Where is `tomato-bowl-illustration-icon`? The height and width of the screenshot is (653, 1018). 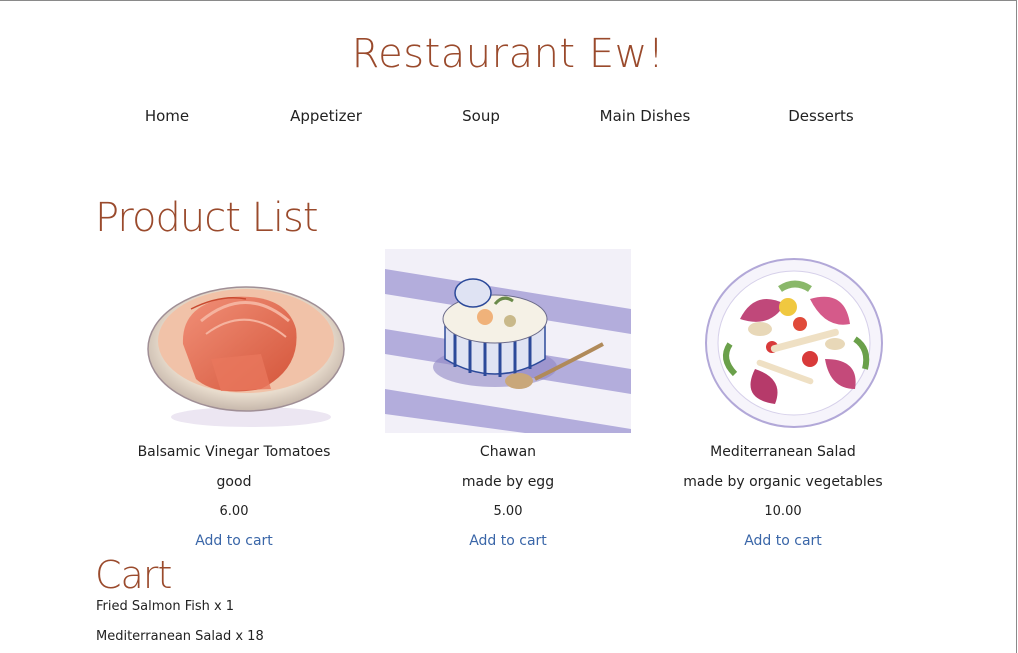 tomato-bowl-illustration-icon is located at coordinates (246, 356).